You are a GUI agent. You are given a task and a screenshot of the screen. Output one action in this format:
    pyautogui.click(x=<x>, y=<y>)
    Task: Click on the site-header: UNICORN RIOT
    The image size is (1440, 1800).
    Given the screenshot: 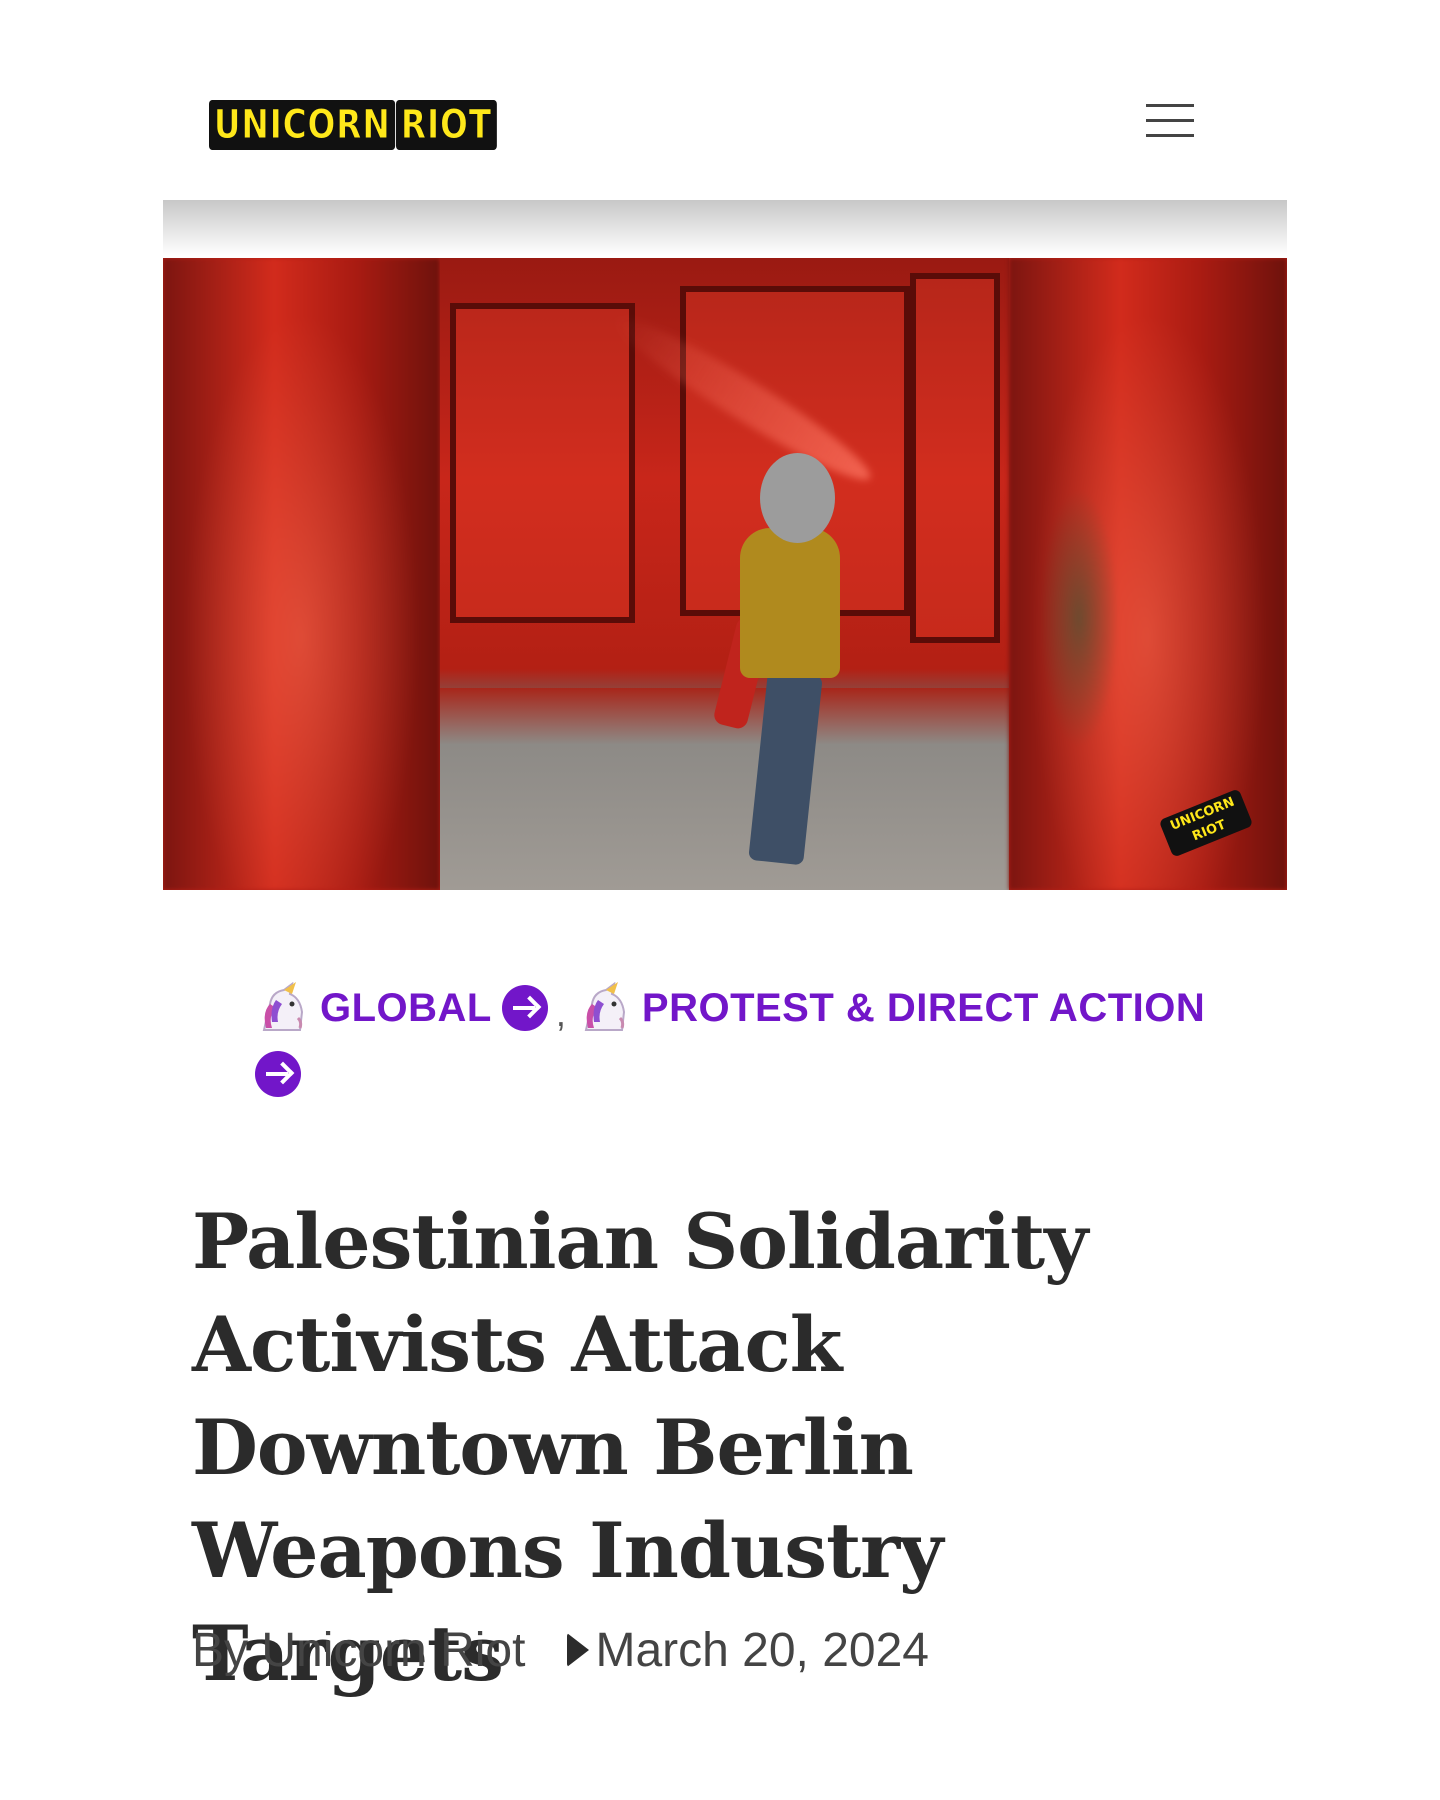 What is the action you would take?
    pyautogui.click(x=725, y=100)
    